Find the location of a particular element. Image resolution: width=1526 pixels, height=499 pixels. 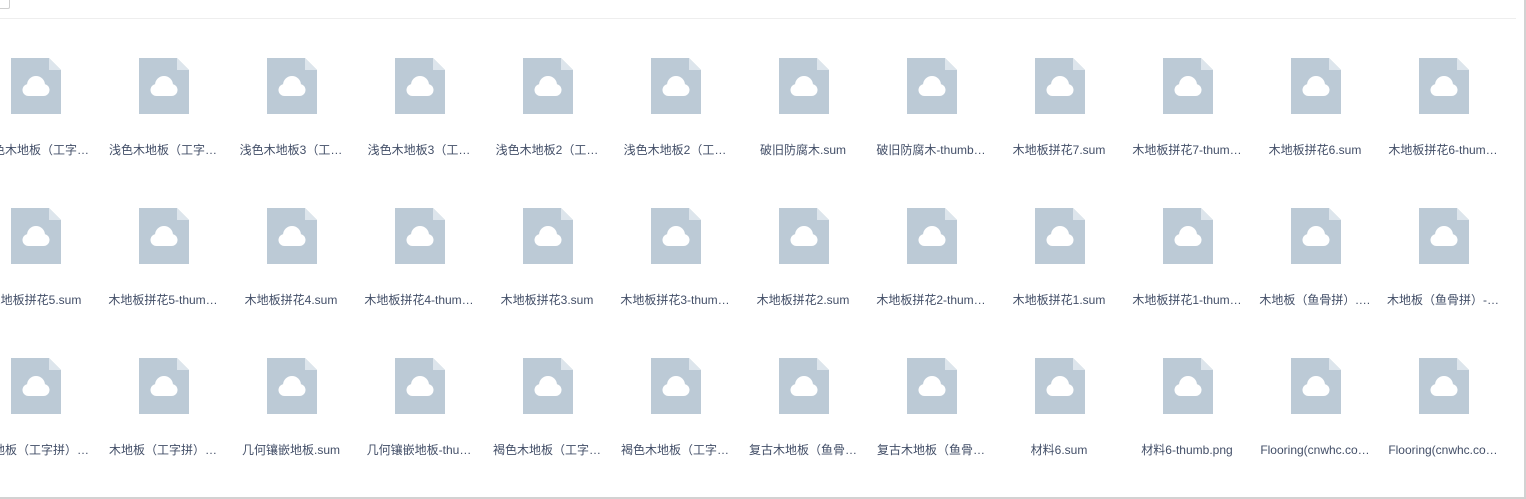

file-name-label: 木地板拼花4.sum is located at coordinates (291, 300).